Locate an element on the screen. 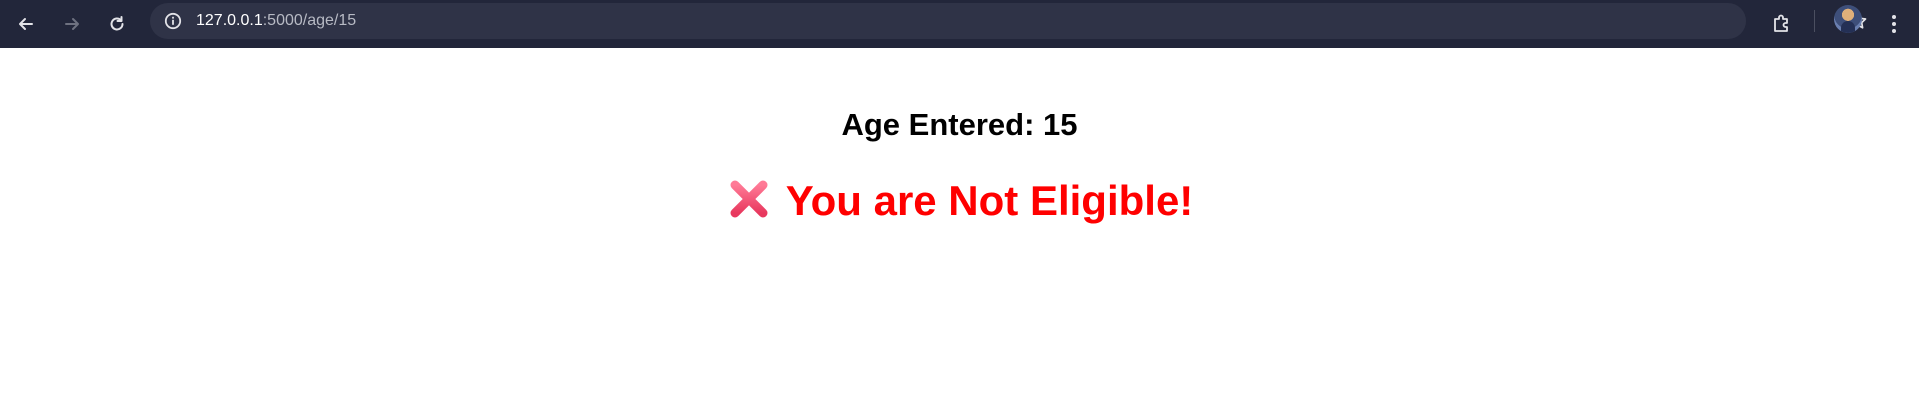  profile-avatar is located at coordinates (1848, 19).